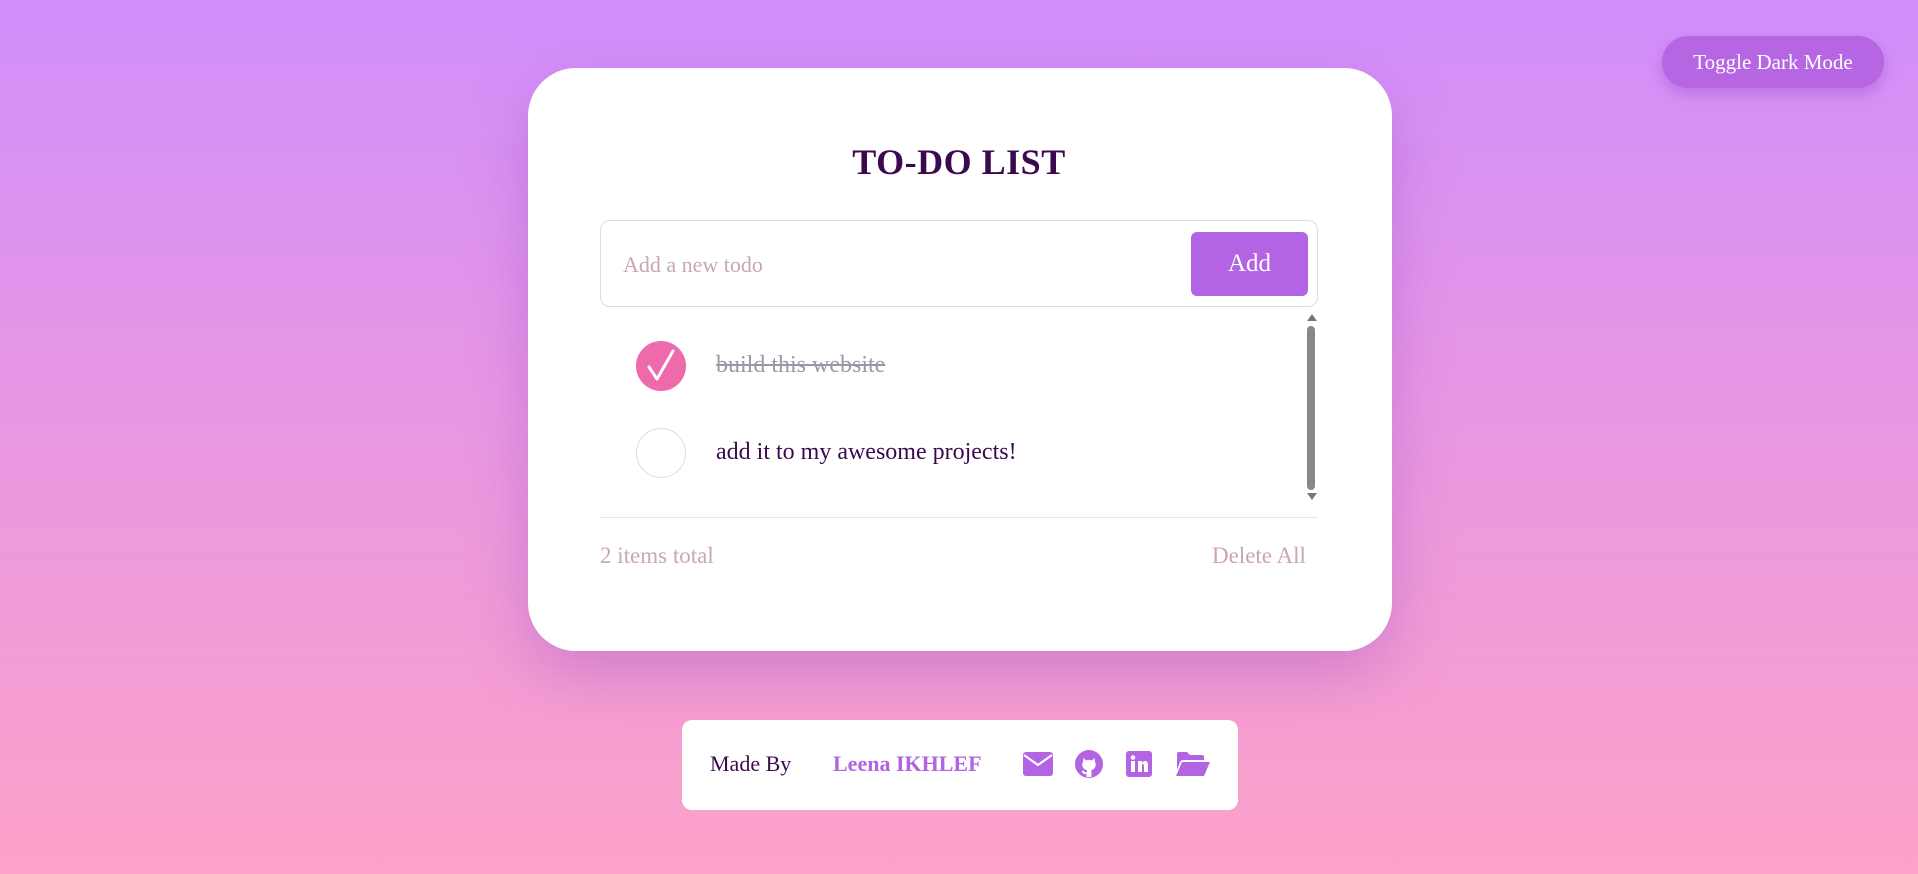 The height and width of the screenshot is (874, 1918). What do you see at coordinates (959, 162) in the screenshot?
I see `page-title: TO-DO LIST` at bounding box center [959, 162].